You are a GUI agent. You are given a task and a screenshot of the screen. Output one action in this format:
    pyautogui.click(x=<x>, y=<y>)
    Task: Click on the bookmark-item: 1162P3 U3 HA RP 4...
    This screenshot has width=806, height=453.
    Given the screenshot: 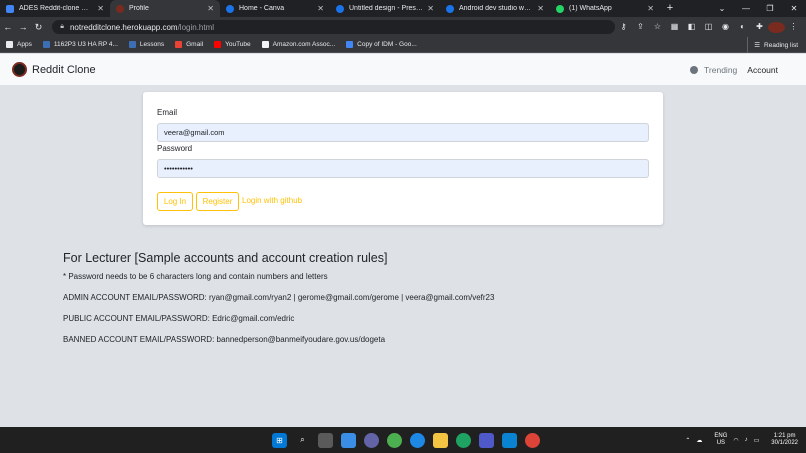 What is the action you would take?
    pyautogui.click(x=80, y=44)
    